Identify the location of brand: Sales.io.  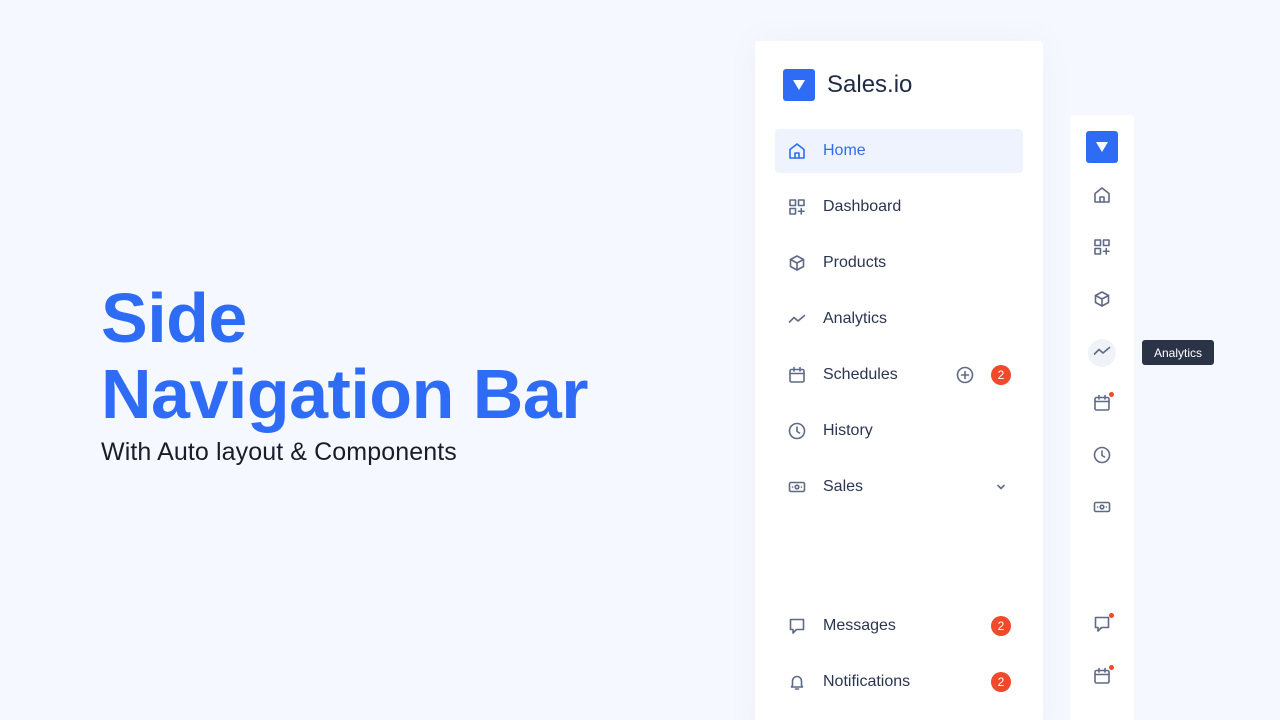
(847, 85).